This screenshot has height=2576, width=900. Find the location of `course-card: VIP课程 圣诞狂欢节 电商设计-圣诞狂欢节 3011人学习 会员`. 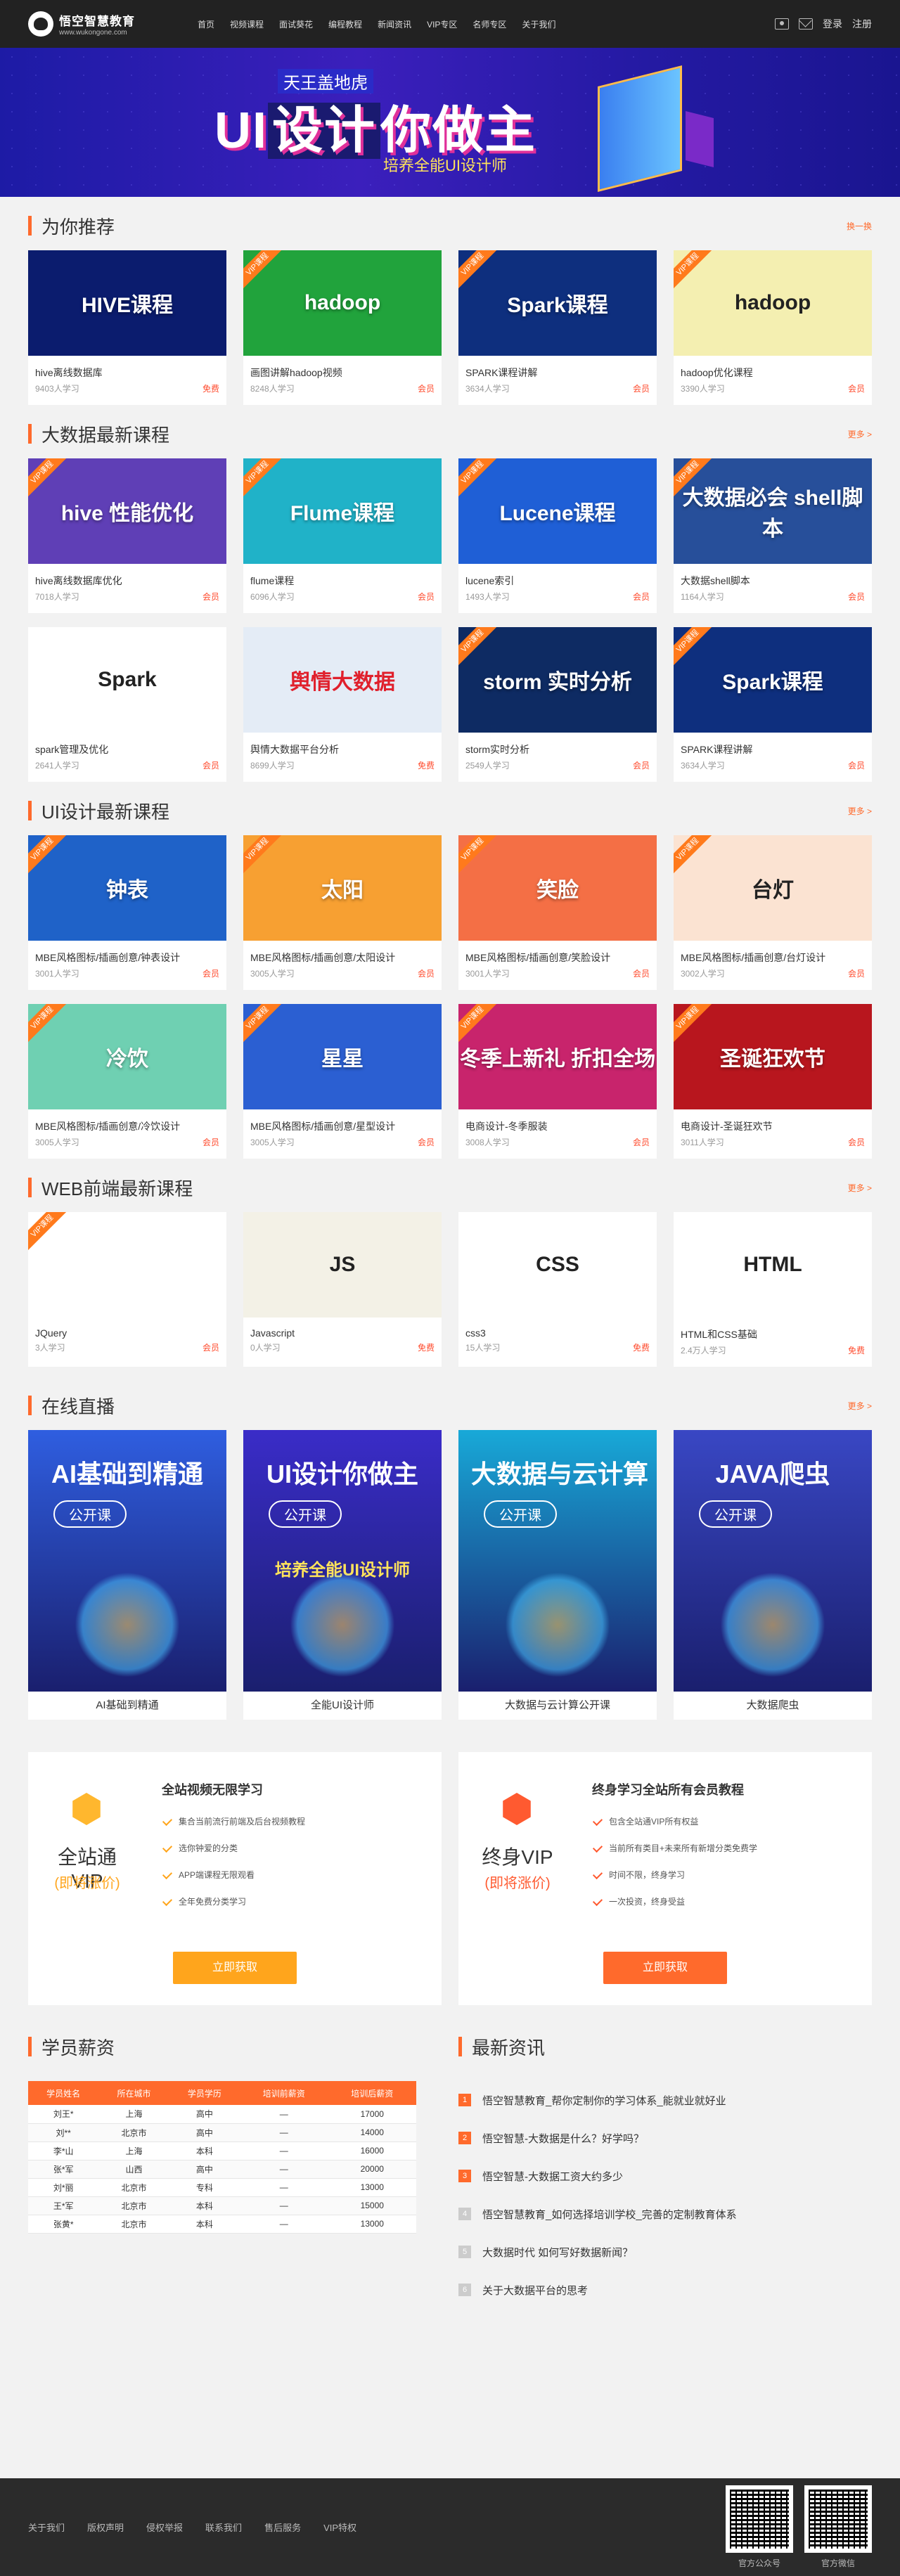

course-card: VIP课程 圣诞狂欢节 电商设计-圣诞狂欢节 3011人学习 会员 is located at coordinates (773, 1081).